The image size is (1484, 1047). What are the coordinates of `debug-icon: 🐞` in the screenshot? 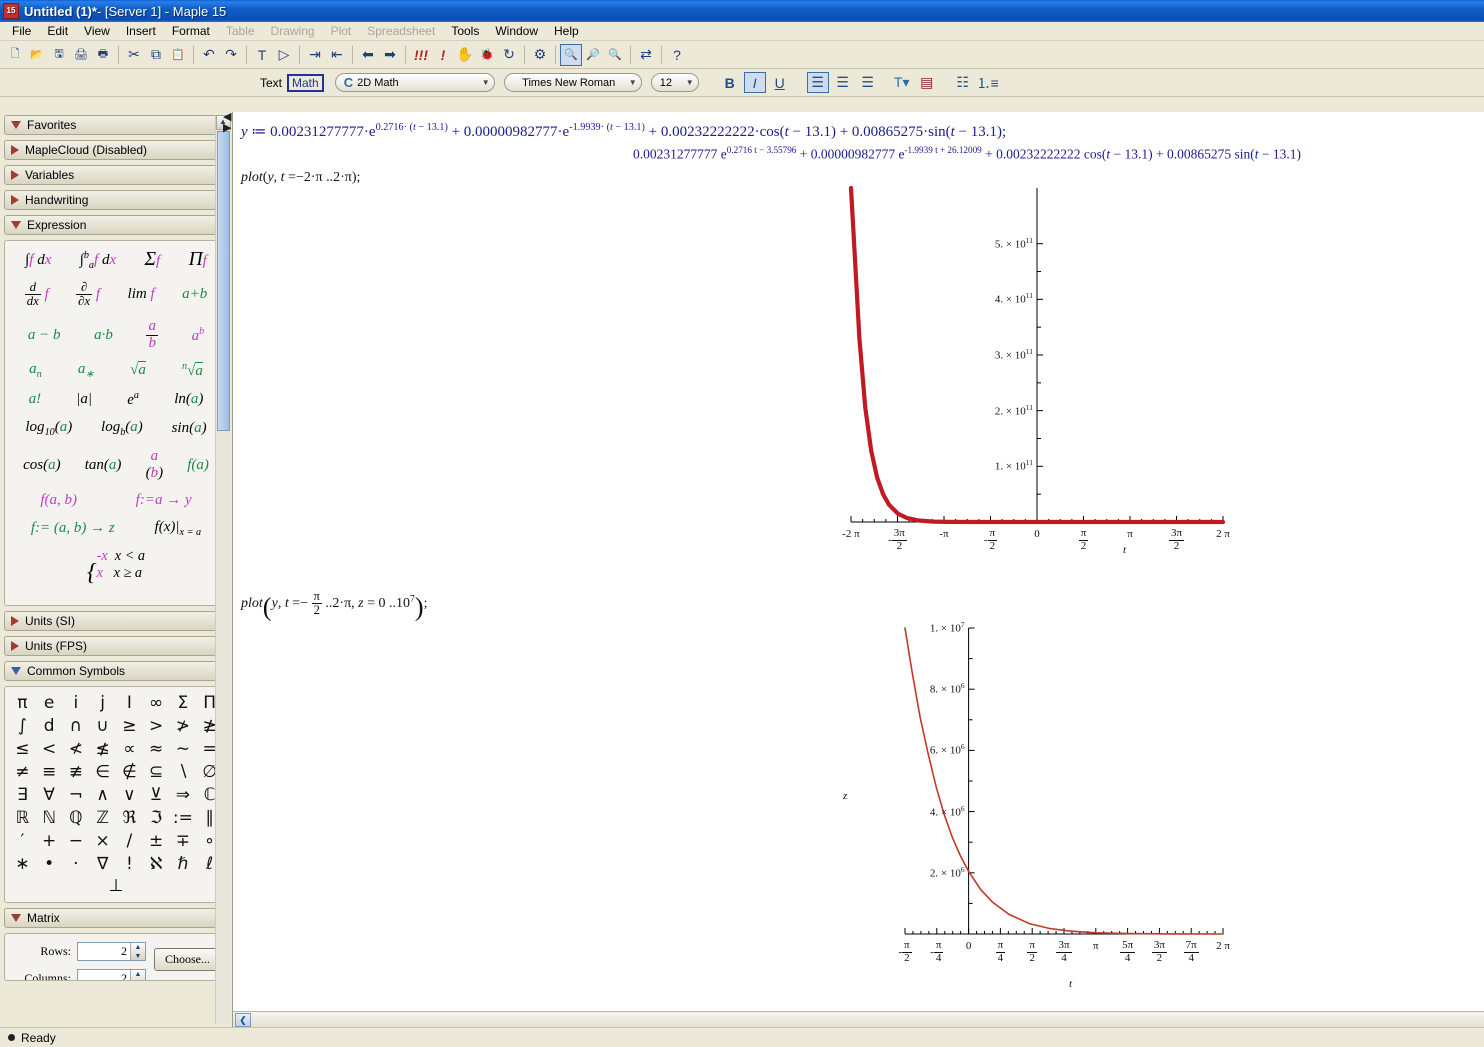 It's located at (487, 55).